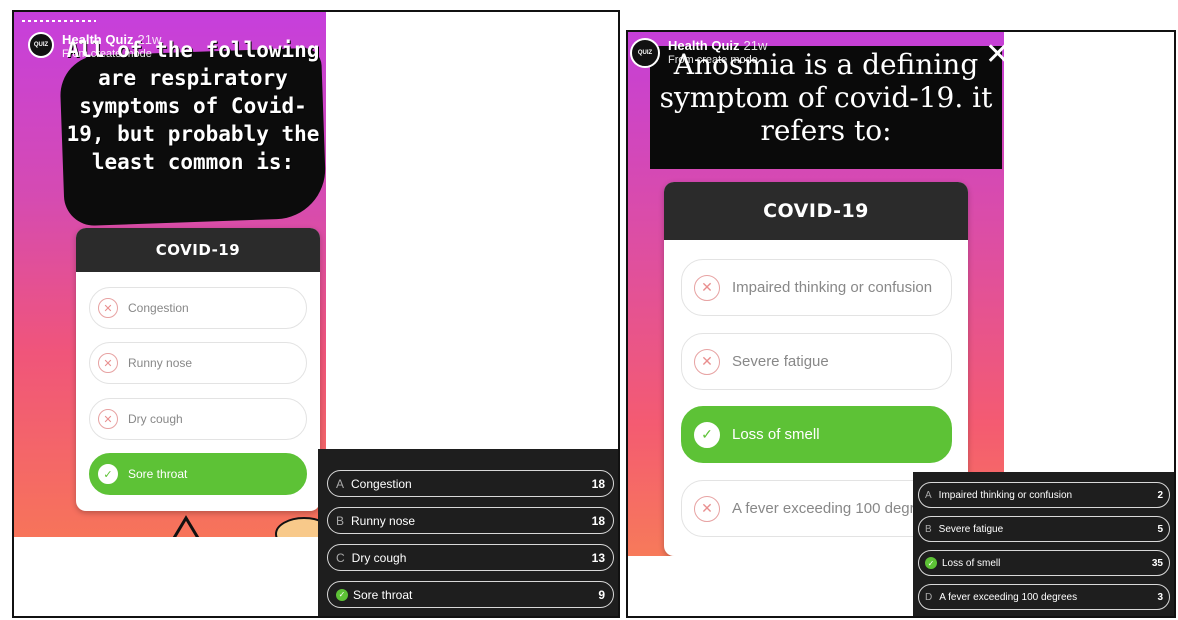 This screenshot has width=1178, height=620. I want to click on result-letter: C, so click(340, 557).